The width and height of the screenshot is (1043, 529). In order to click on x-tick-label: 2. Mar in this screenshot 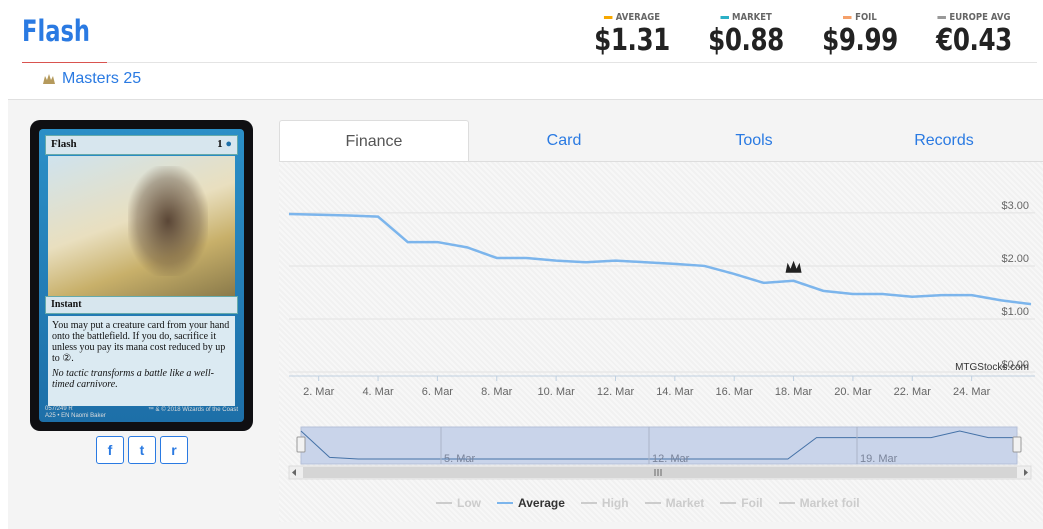, I will do `click(319, 392)`.